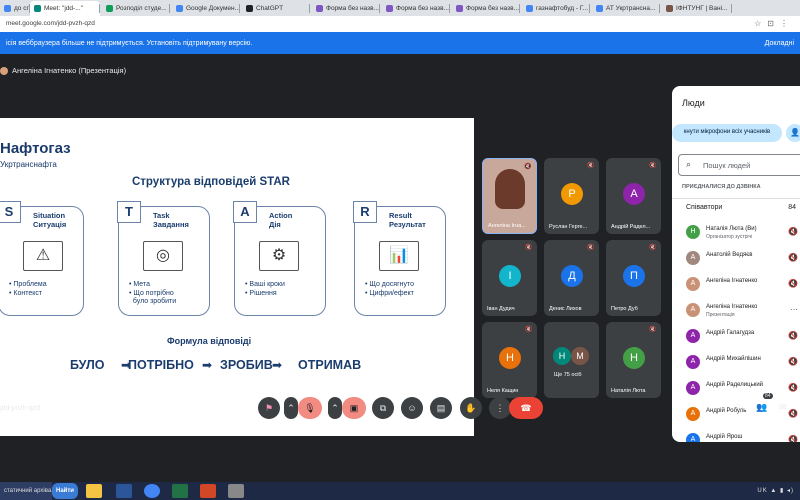  What do you see at coordinates (739, 165) in the screenshot?
I see `search-people-input: ⌕ Пошук людей` at bounding box center [739, 165].